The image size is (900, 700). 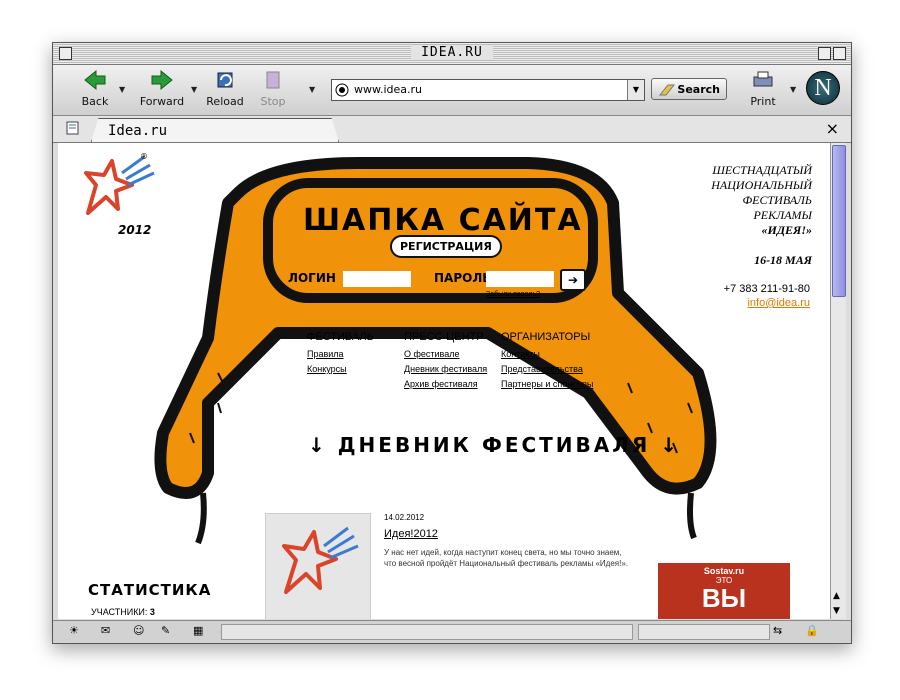 What do you see at coordinates (273, 101) in the screenshot?
I see `stop-label: Stop` at bounding box center [273, 101].